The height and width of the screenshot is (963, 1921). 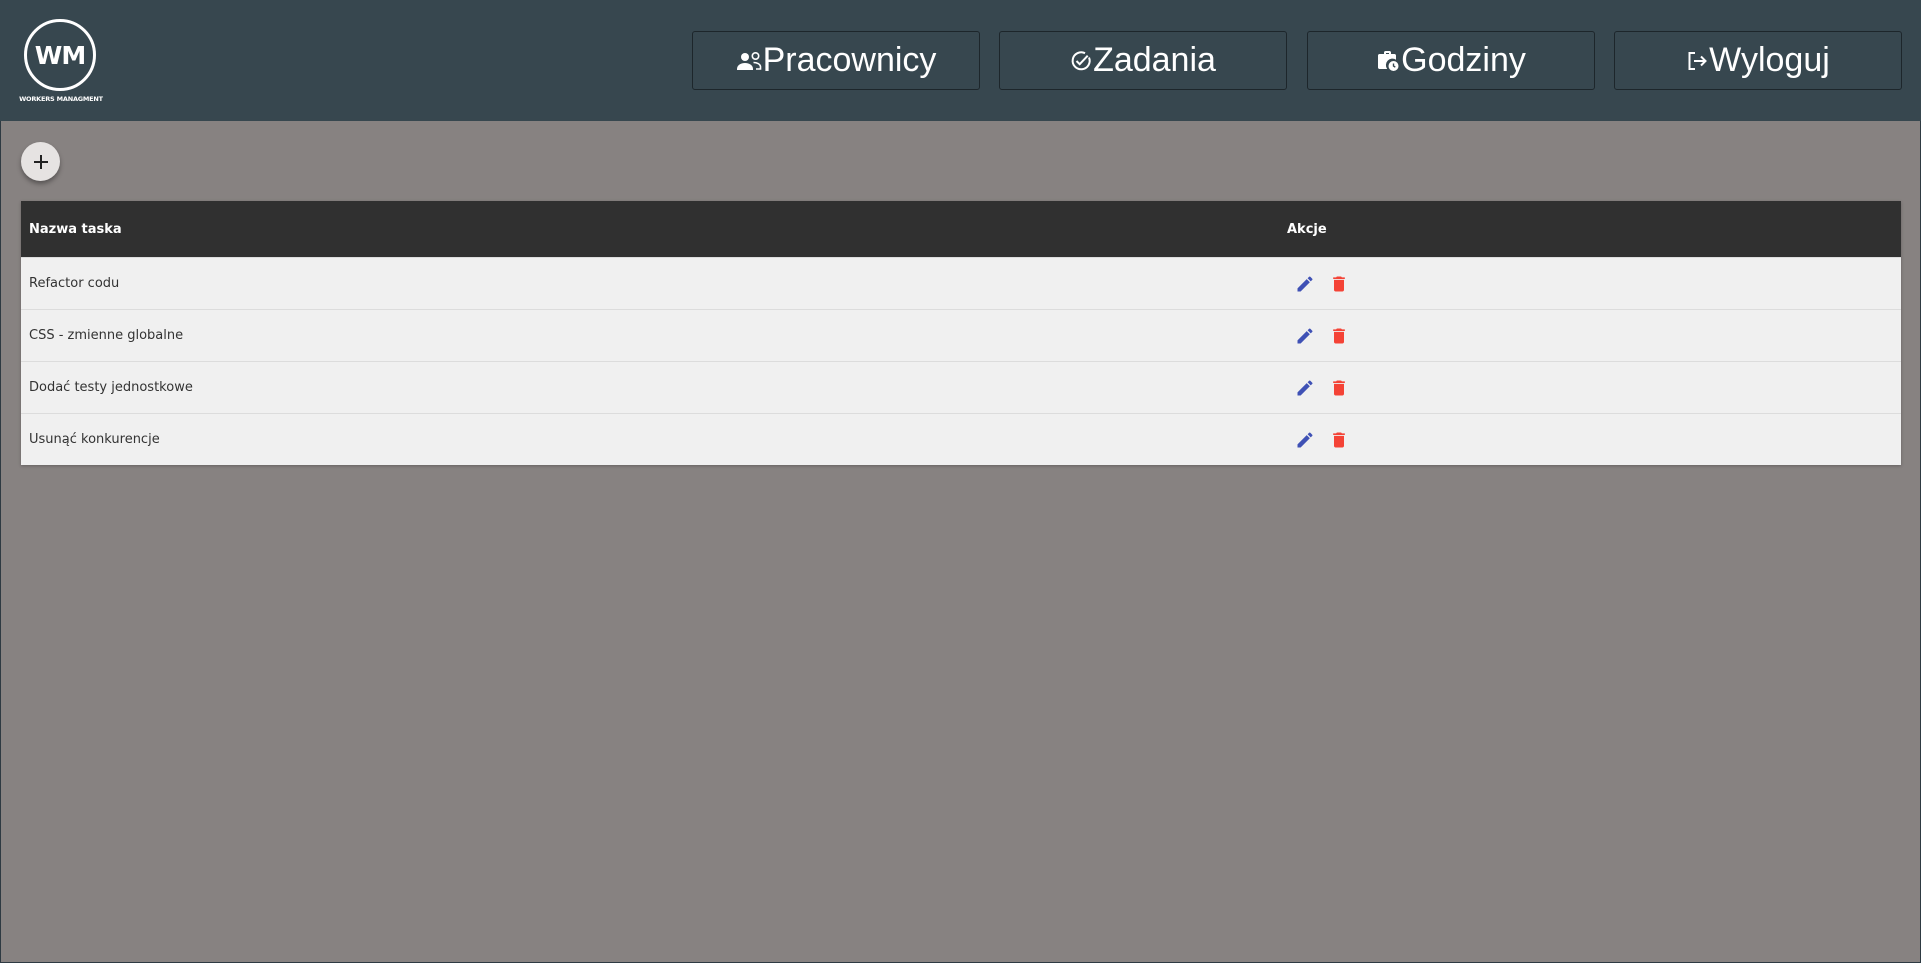 What do you see at coordinates (94, 439) in the screenshot?
I see `task-name: Usunąć konkurencje` at bounding box center [94, 439].